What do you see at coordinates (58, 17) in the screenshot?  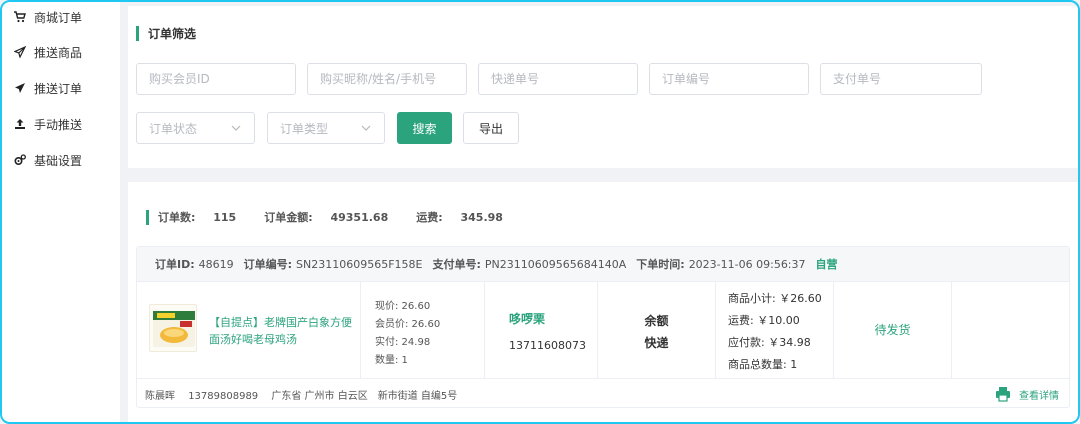 I see `sidebar-item-label: 商城订单` at bounding box center [58, 17].